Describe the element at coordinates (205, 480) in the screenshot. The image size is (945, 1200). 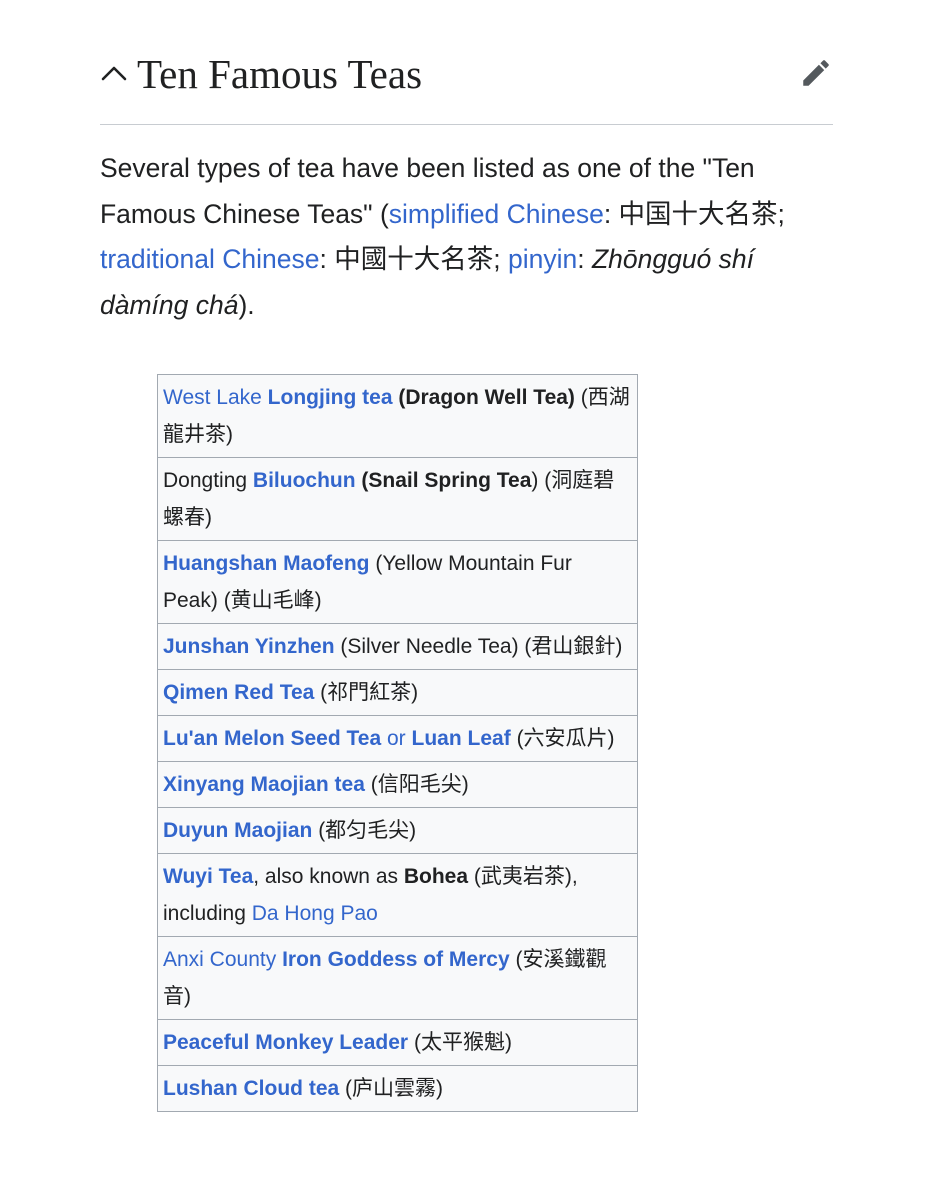
I see `tea-text: Dongting` at that location.